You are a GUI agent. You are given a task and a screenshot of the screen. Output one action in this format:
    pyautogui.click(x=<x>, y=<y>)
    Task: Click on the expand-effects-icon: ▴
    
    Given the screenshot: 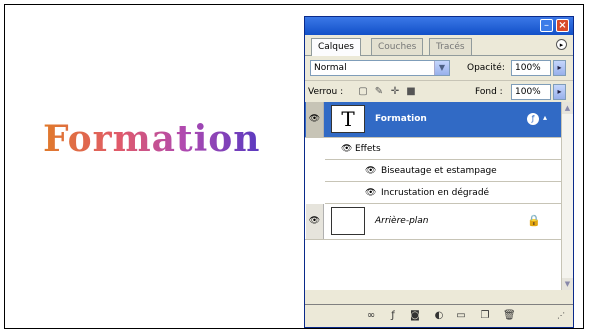 What is the action you would take?
    pyautogui.click(x=545, y=117)
    